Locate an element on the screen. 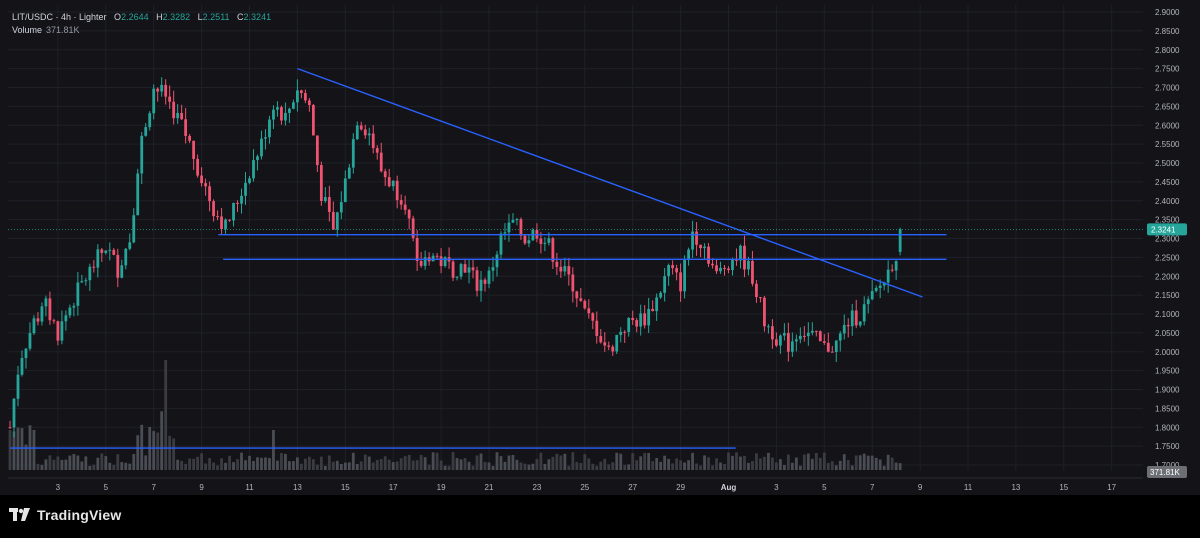 This screenshot has height=538, width=1200. price-tick-label: 1.7500 is located at coordinates (1167, 446).